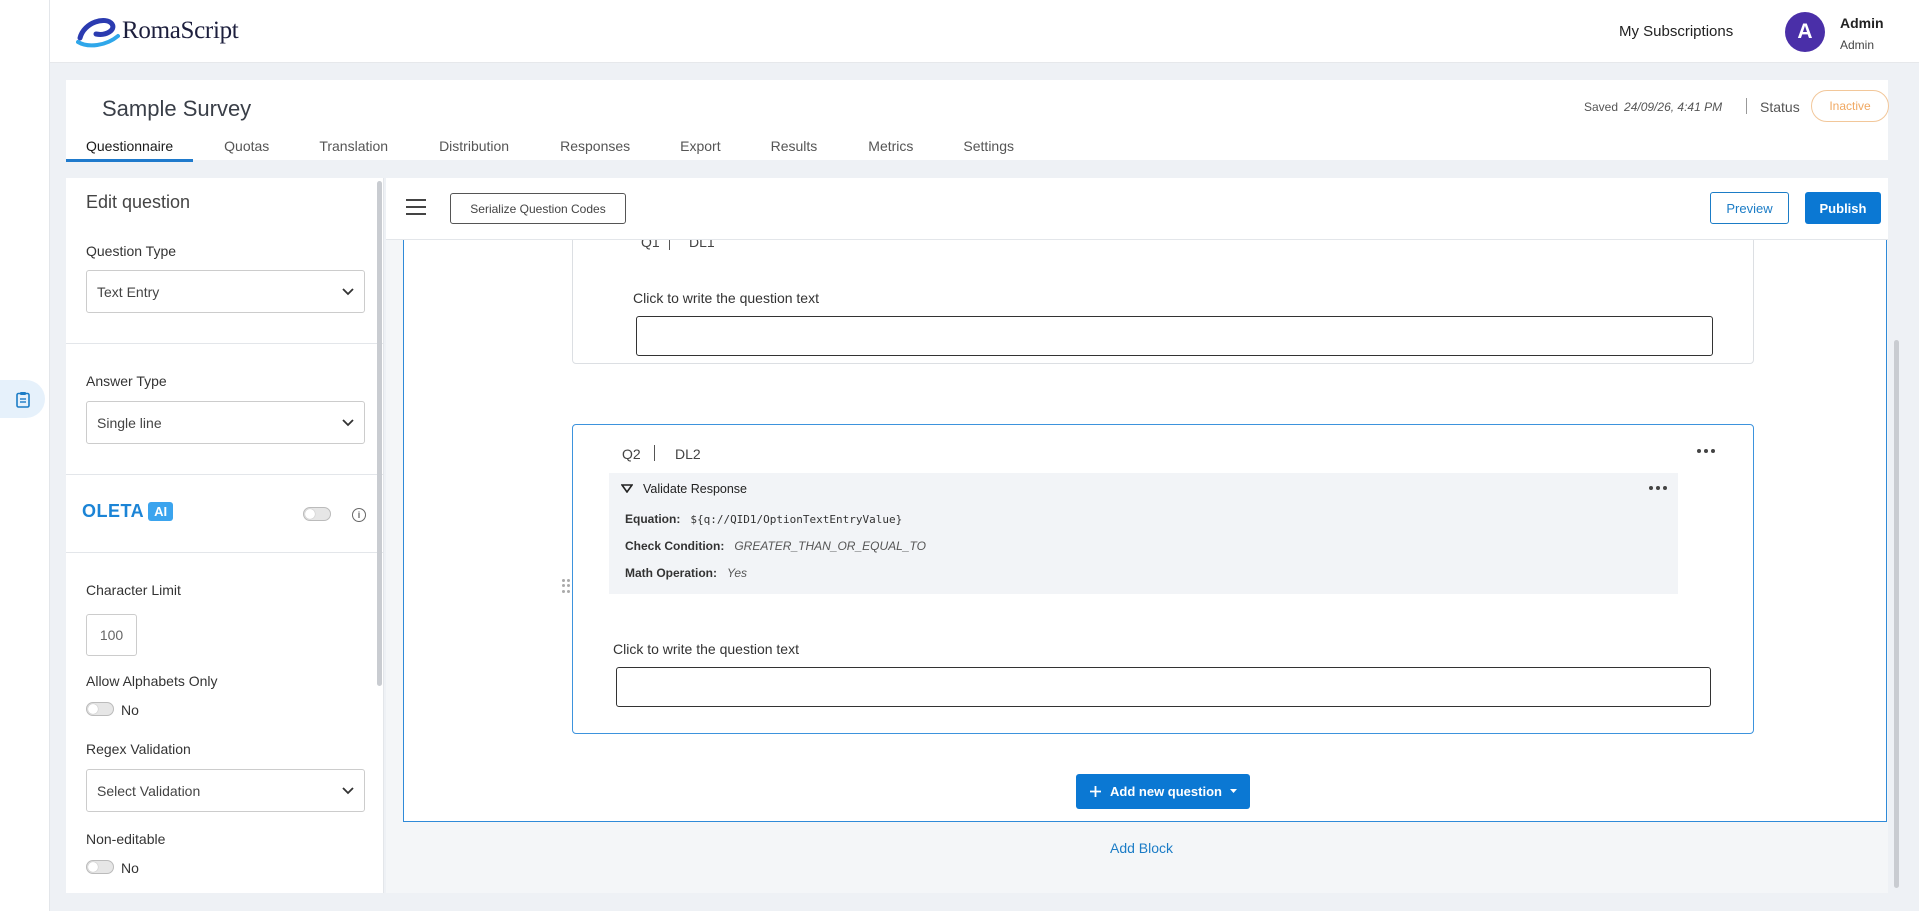 The height and width of the screenshot is (911, 1919). I want to click on non-editable-label: Non-editable, so click(126, 839).